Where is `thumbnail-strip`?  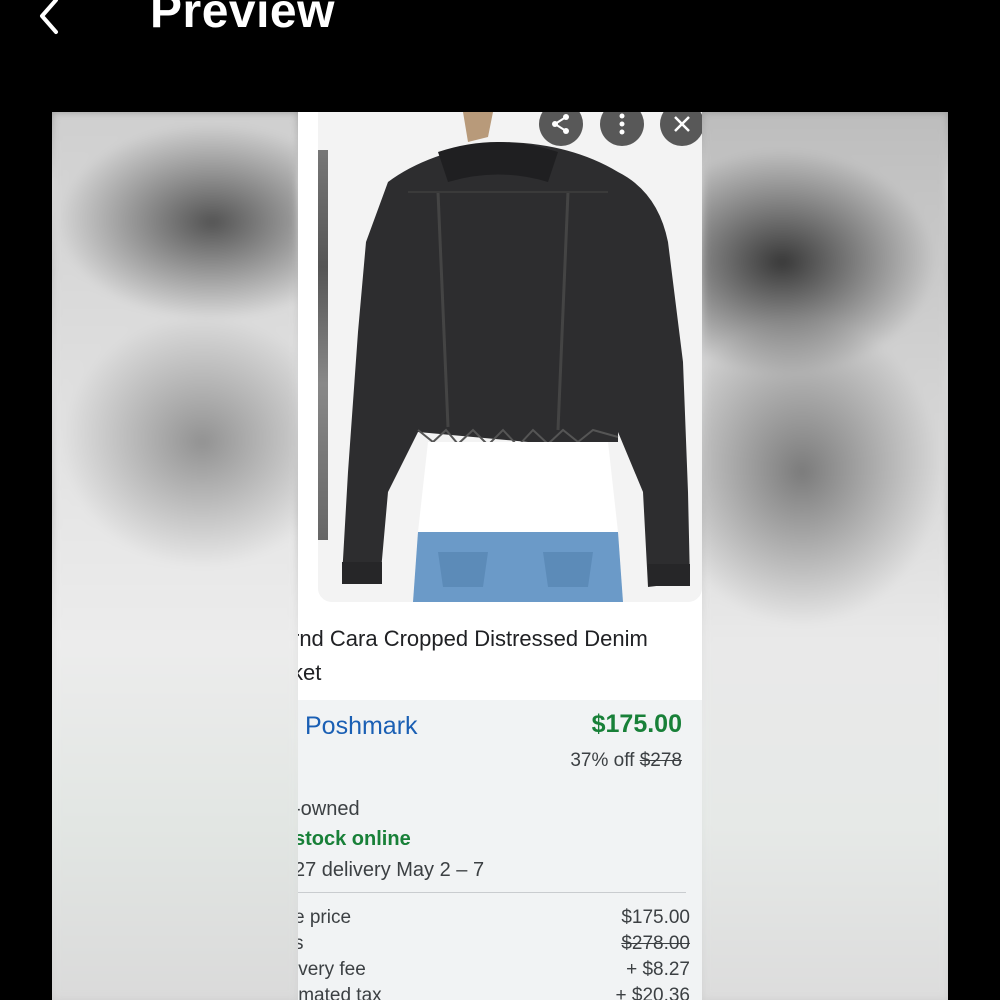 thumbnail-strip is located at coordinates (323, 345).